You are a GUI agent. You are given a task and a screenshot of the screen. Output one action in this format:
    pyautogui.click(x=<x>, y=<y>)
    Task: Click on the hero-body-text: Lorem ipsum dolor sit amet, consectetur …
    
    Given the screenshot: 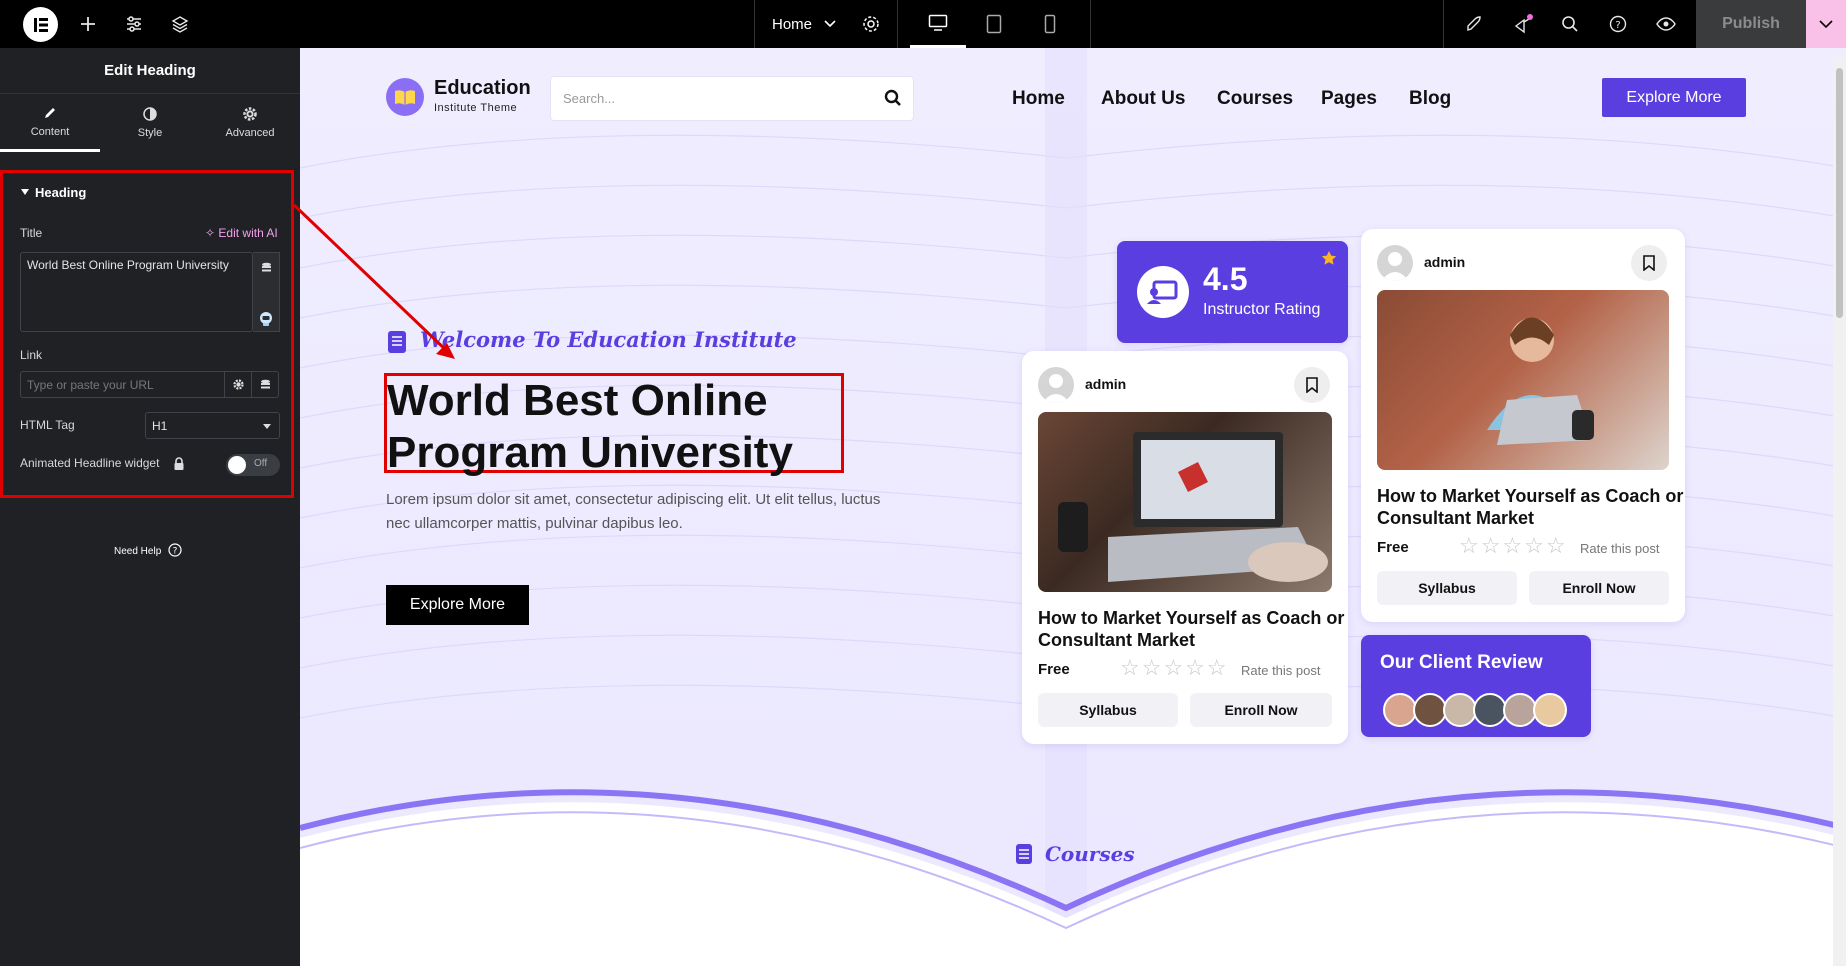 What is the action you would take?
    pyautogui.click(x=633, y=512)
    